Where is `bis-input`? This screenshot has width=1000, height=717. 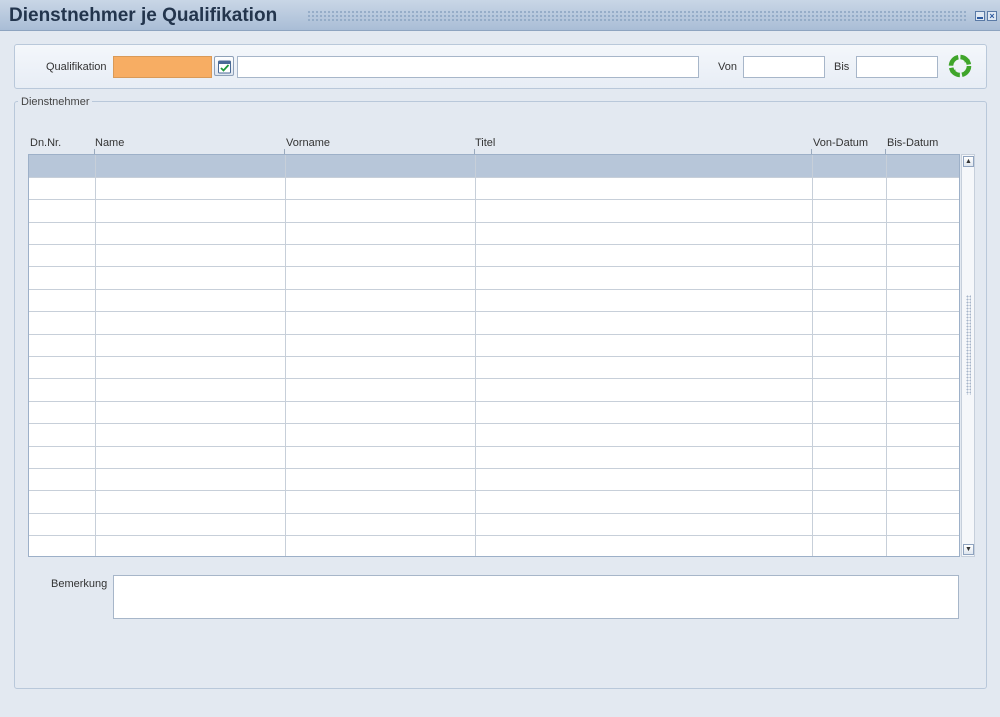 bis-input is located at coordinates (897, 67).